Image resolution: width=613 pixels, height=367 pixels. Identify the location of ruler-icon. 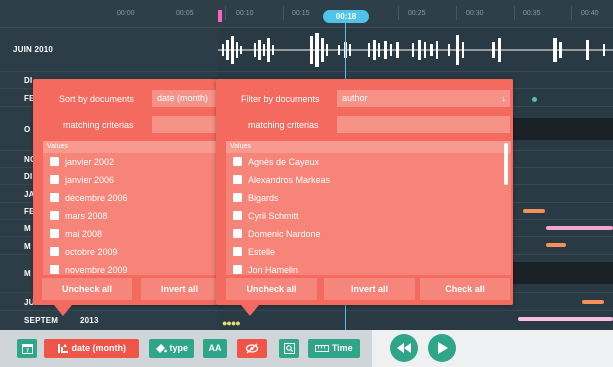
(322, 349).